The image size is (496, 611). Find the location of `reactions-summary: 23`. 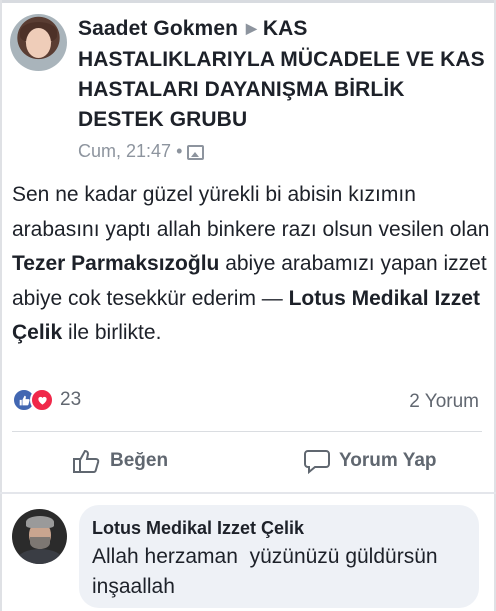

reactions-summary: 23 is located at coordinates (46, 400).